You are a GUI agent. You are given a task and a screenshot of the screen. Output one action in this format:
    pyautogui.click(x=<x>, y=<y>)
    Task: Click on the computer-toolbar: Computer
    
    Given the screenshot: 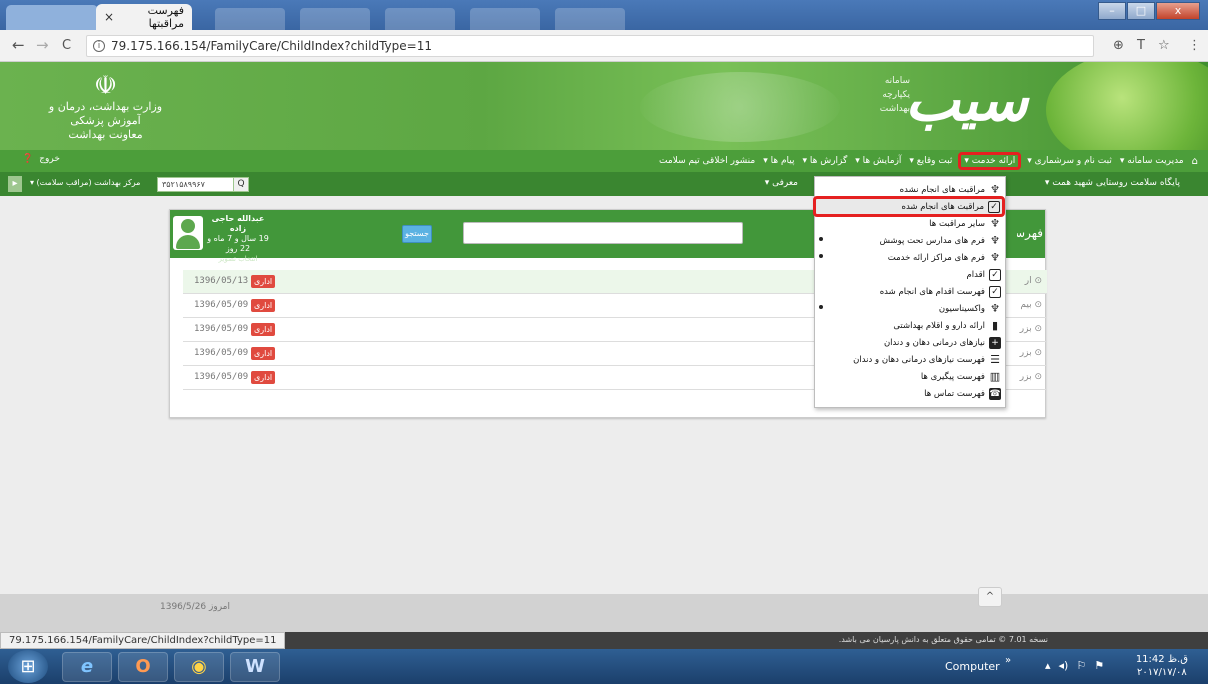 What is the action you would take?
    pyautogui.click(x=972, y=666)
    